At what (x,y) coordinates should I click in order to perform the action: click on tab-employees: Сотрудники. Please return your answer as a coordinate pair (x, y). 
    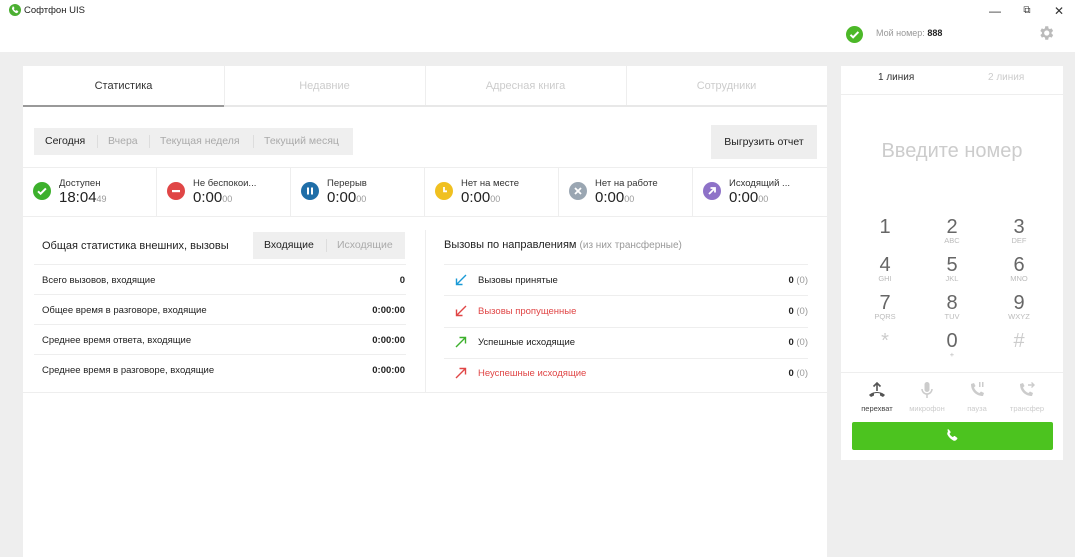
    Looking at the image, I should click on (726, 86).